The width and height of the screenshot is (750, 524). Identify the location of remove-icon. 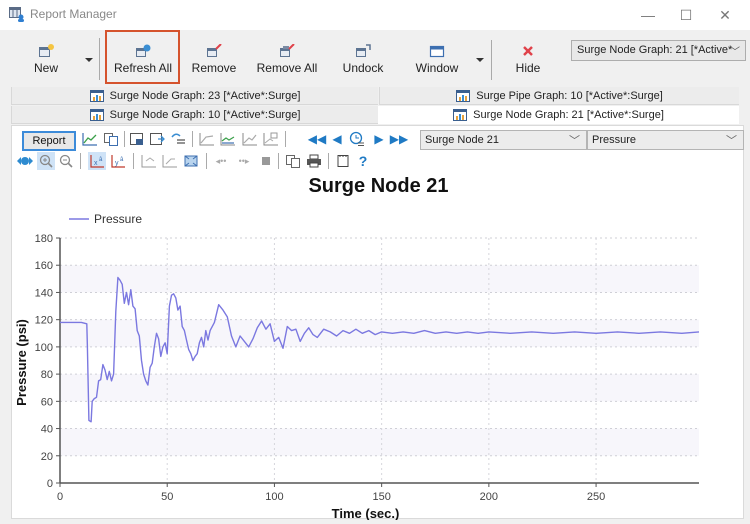
(214, 50).